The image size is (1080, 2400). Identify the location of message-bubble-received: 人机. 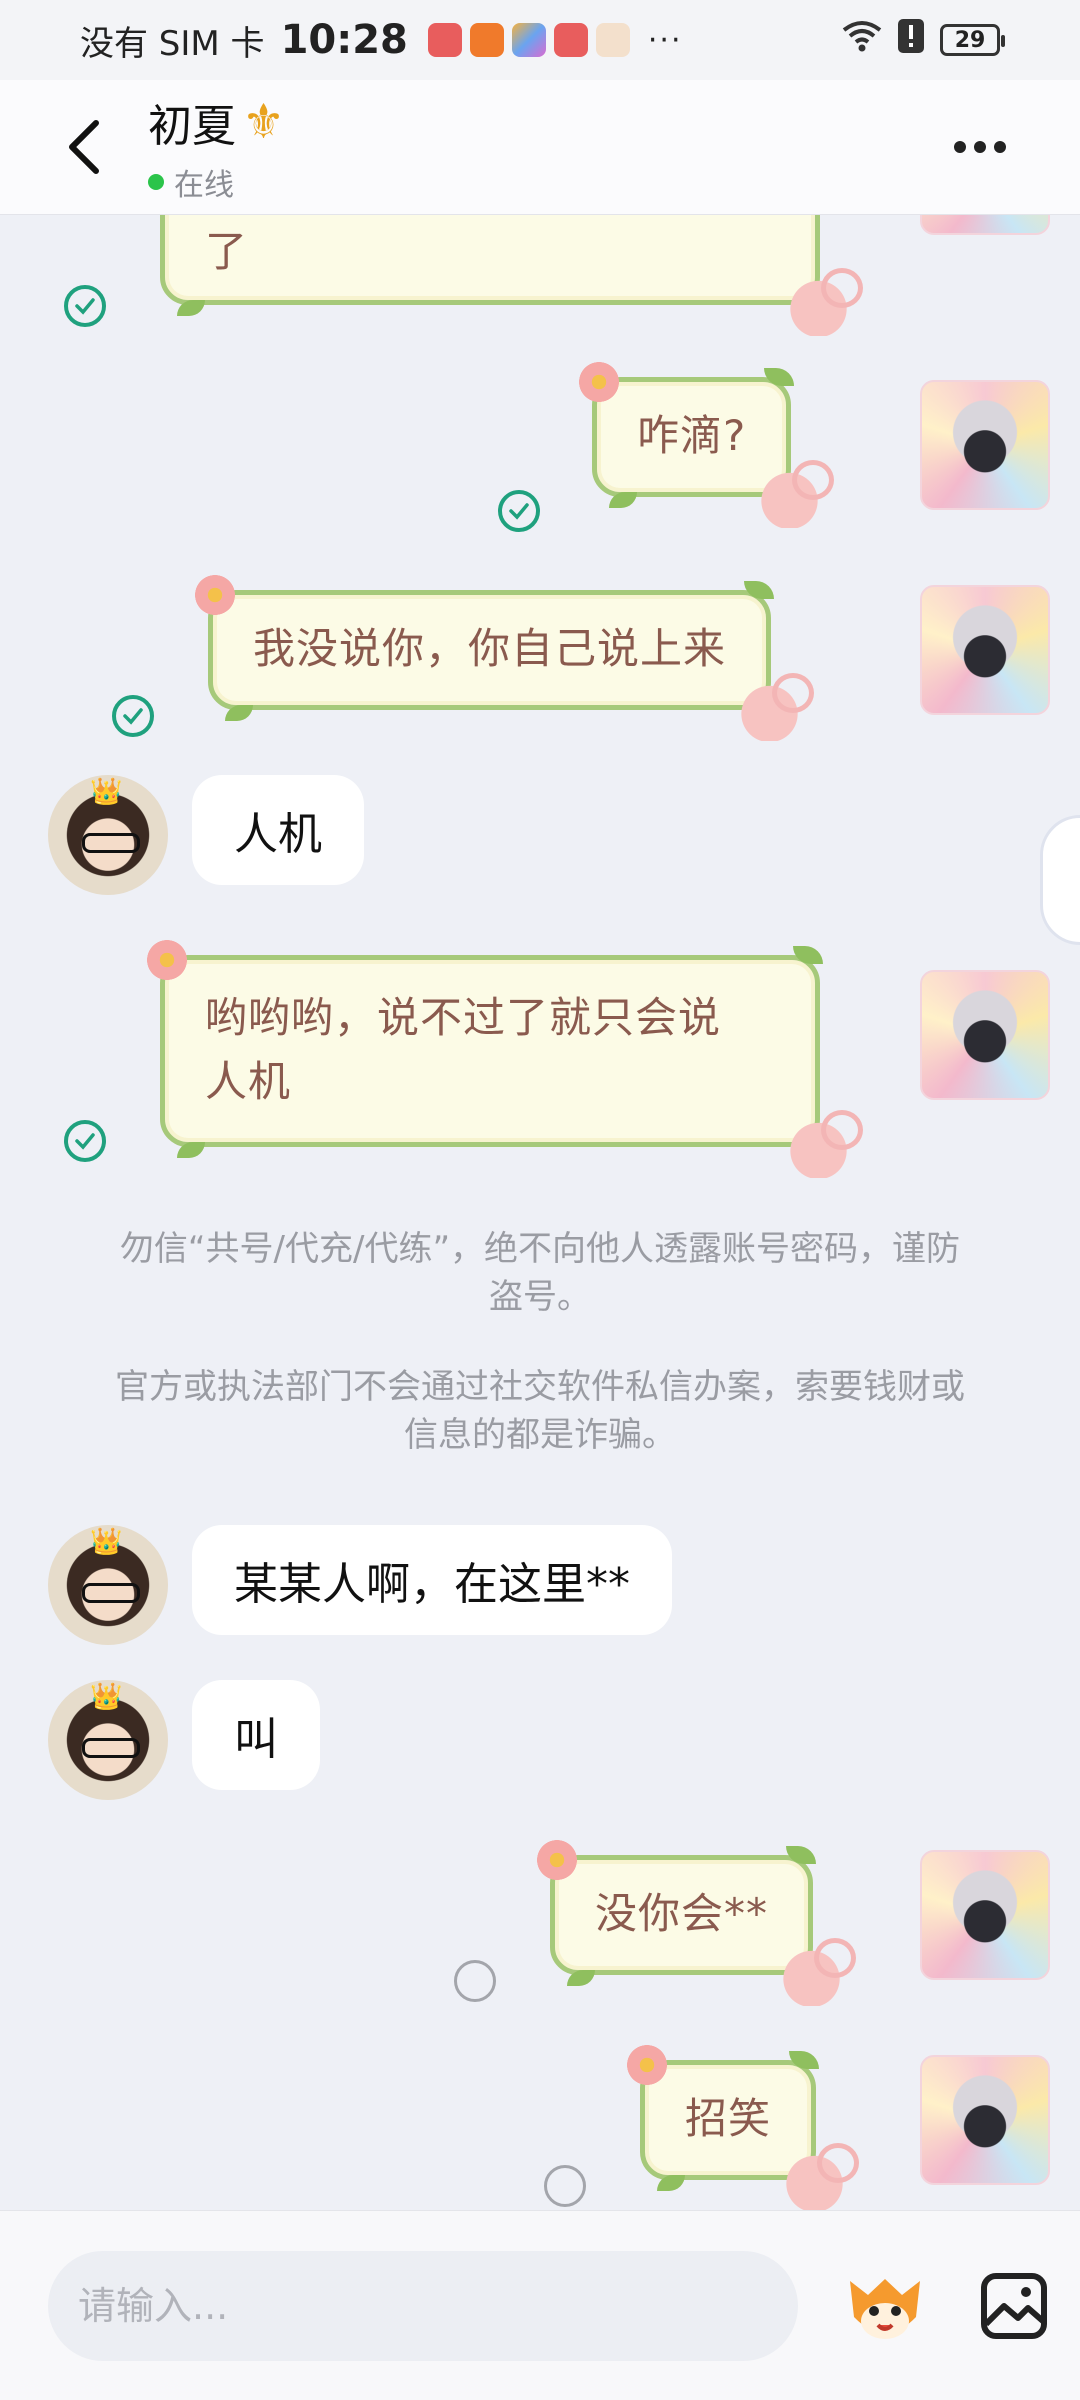
(278, 830).